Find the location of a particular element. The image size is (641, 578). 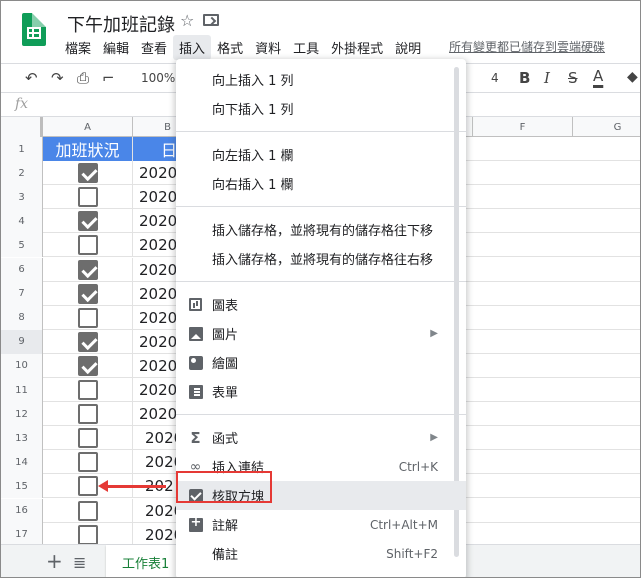

insert-menu-item: 繪圖 is located at coordinates (321, 362).